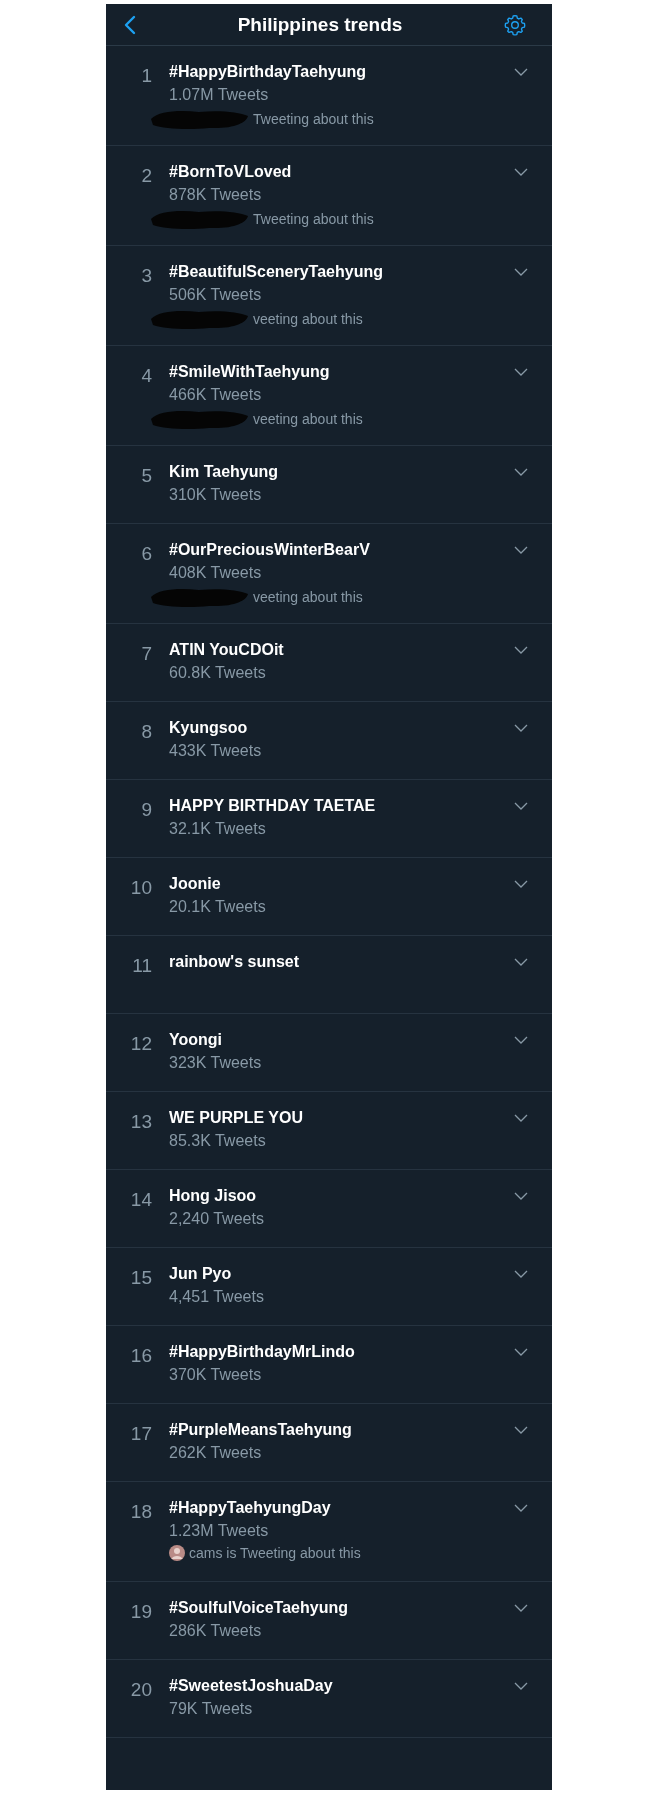  I want to click on page-title: Philippines trends, so click(320, 24).